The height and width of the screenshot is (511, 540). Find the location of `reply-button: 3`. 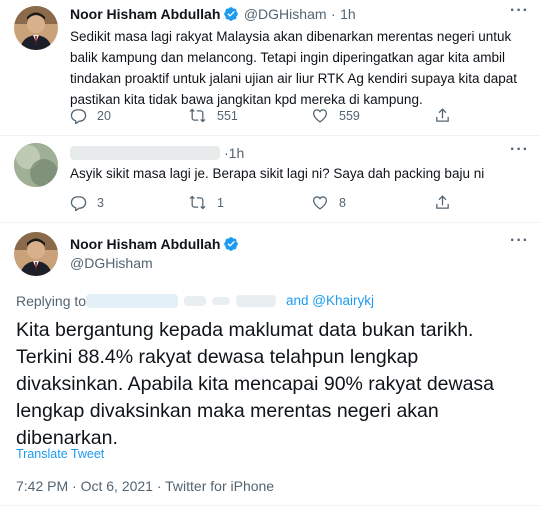

reply-button: 3 is located at coordinates (87, 202).